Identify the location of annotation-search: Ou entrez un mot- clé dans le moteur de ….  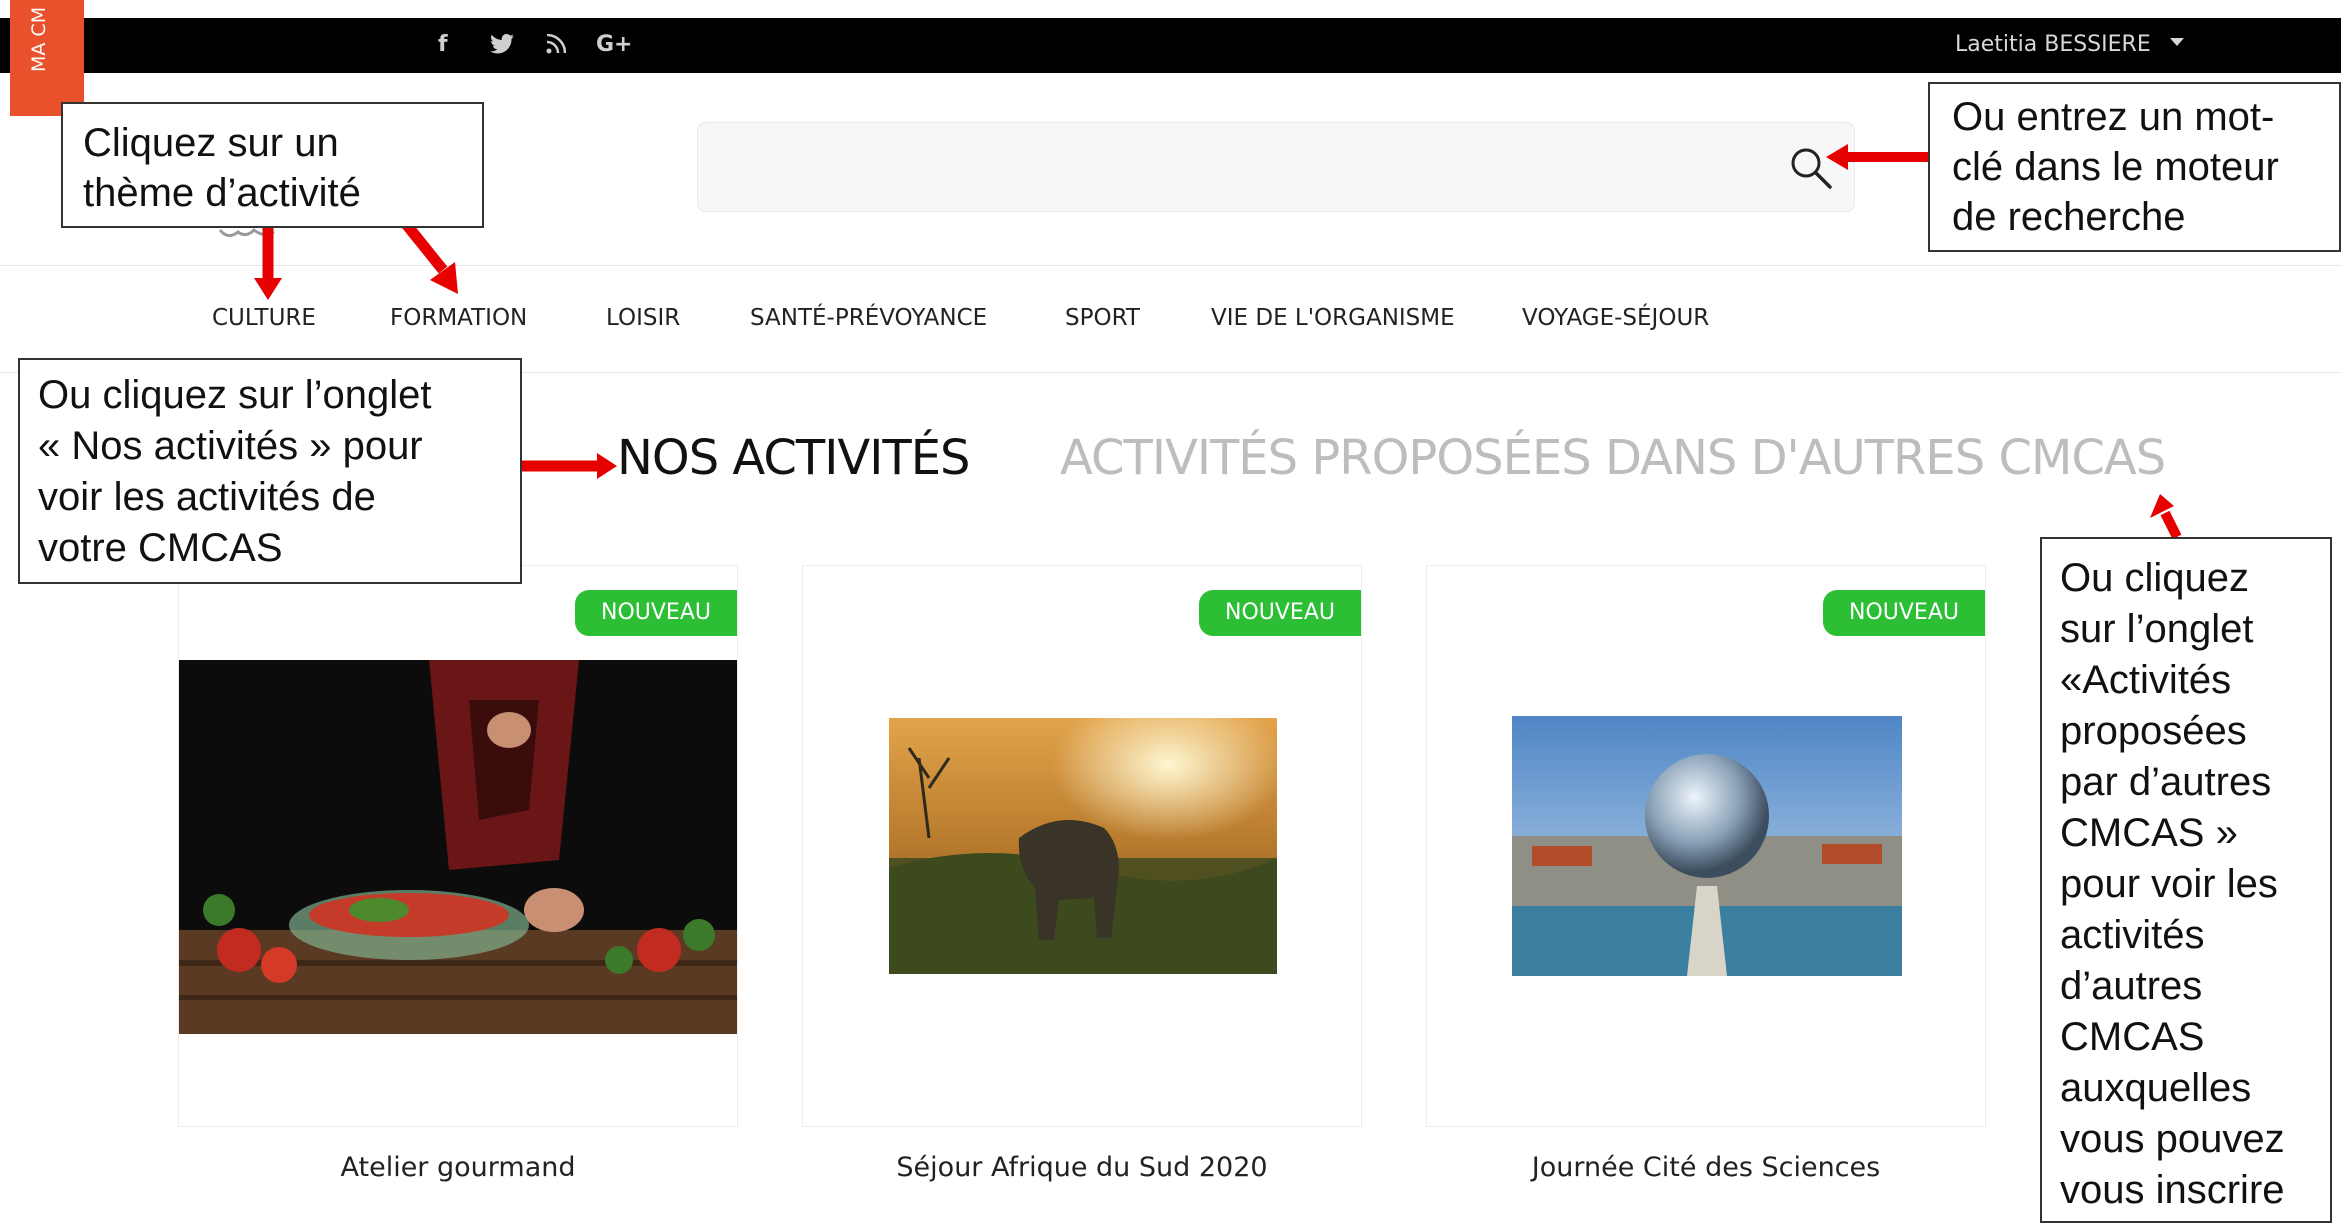
(2134, 167).